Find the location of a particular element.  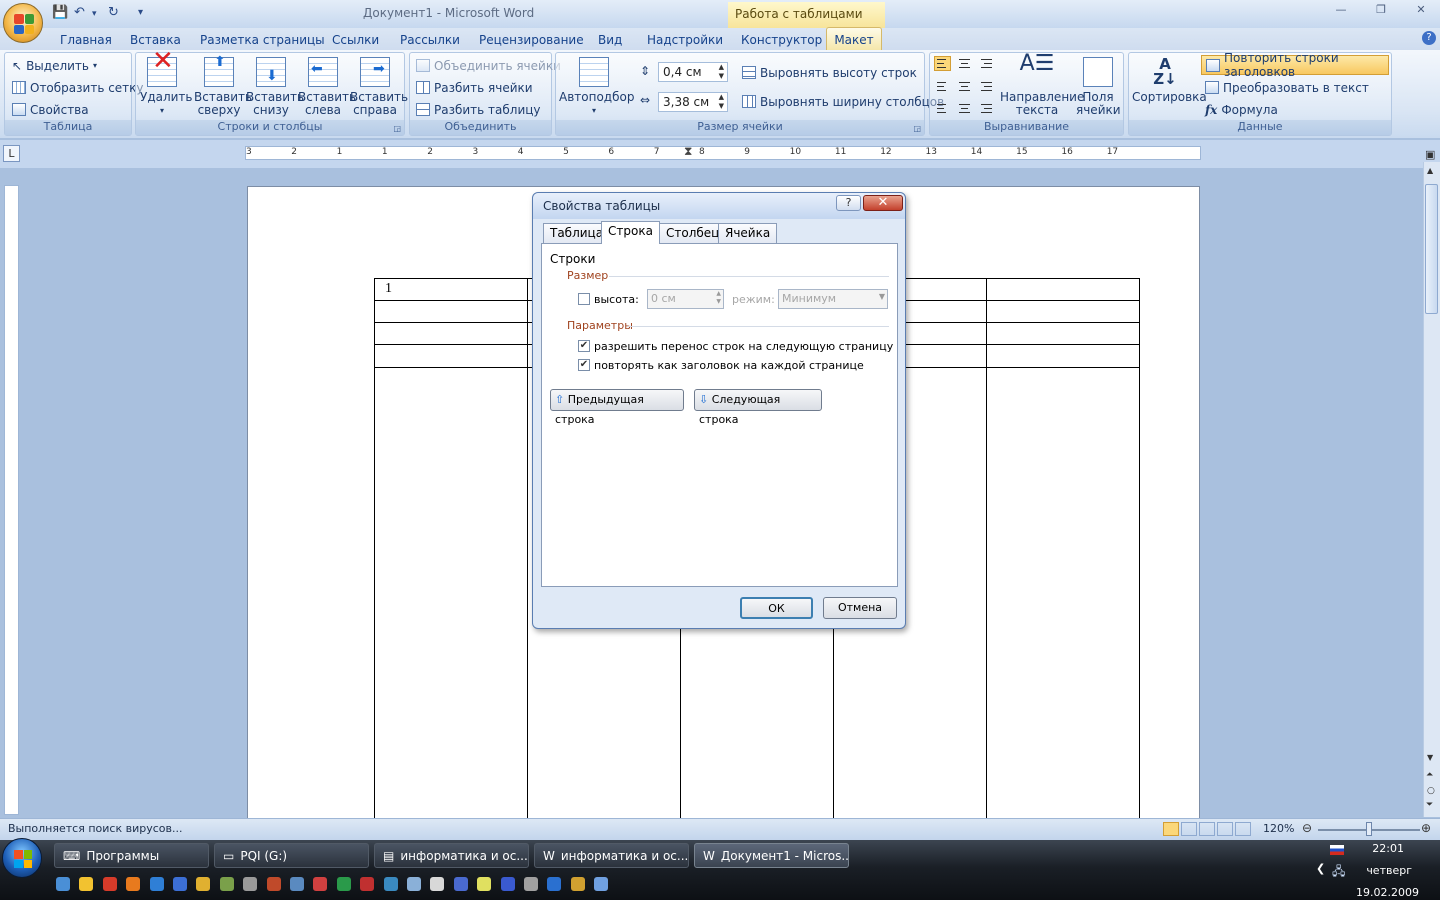

insert-left-button: ⬅ Вставить слева is located at coordinates (327, 87).